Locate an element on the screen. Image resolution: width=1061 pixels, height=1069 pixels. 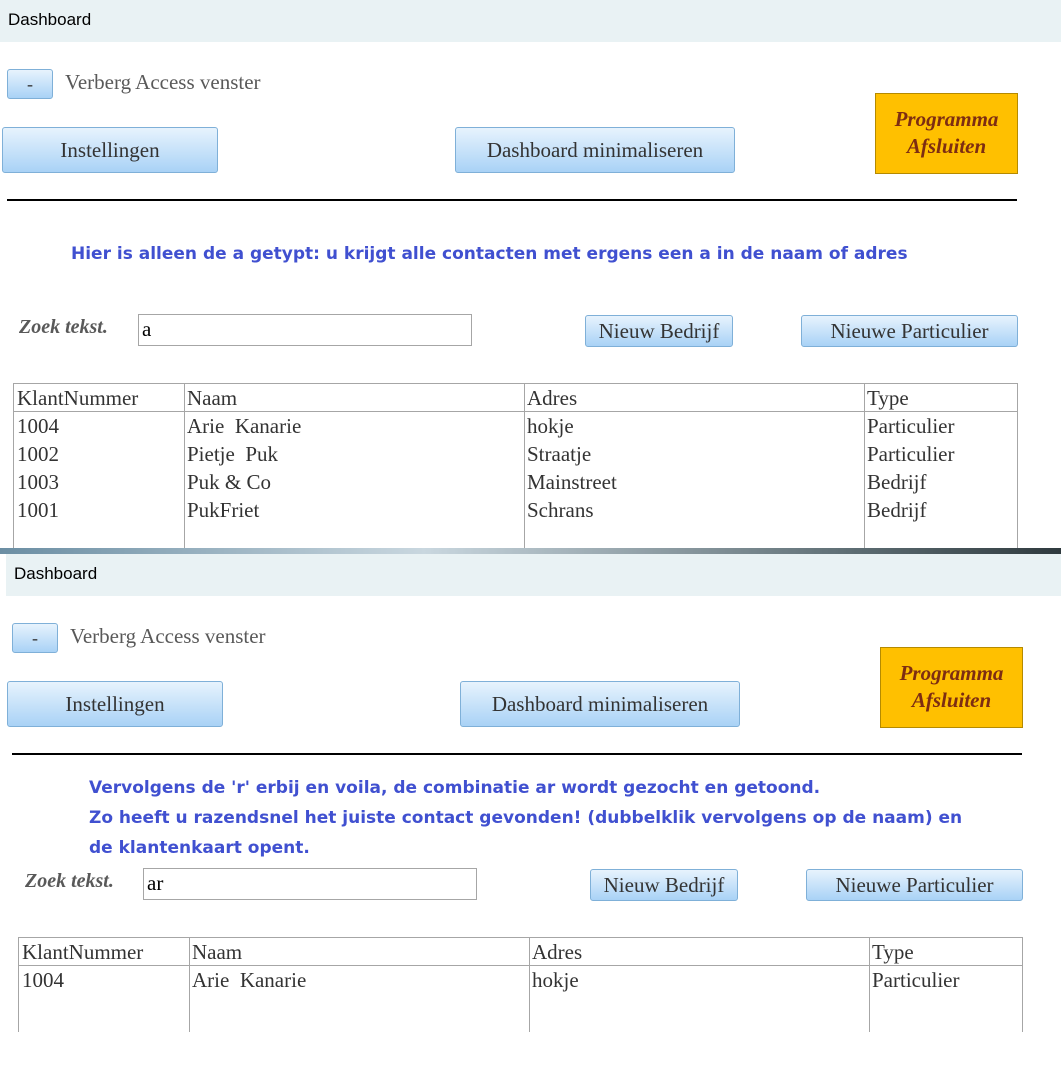
cell-naam: PukFriet is located at coordinates (223, 510).